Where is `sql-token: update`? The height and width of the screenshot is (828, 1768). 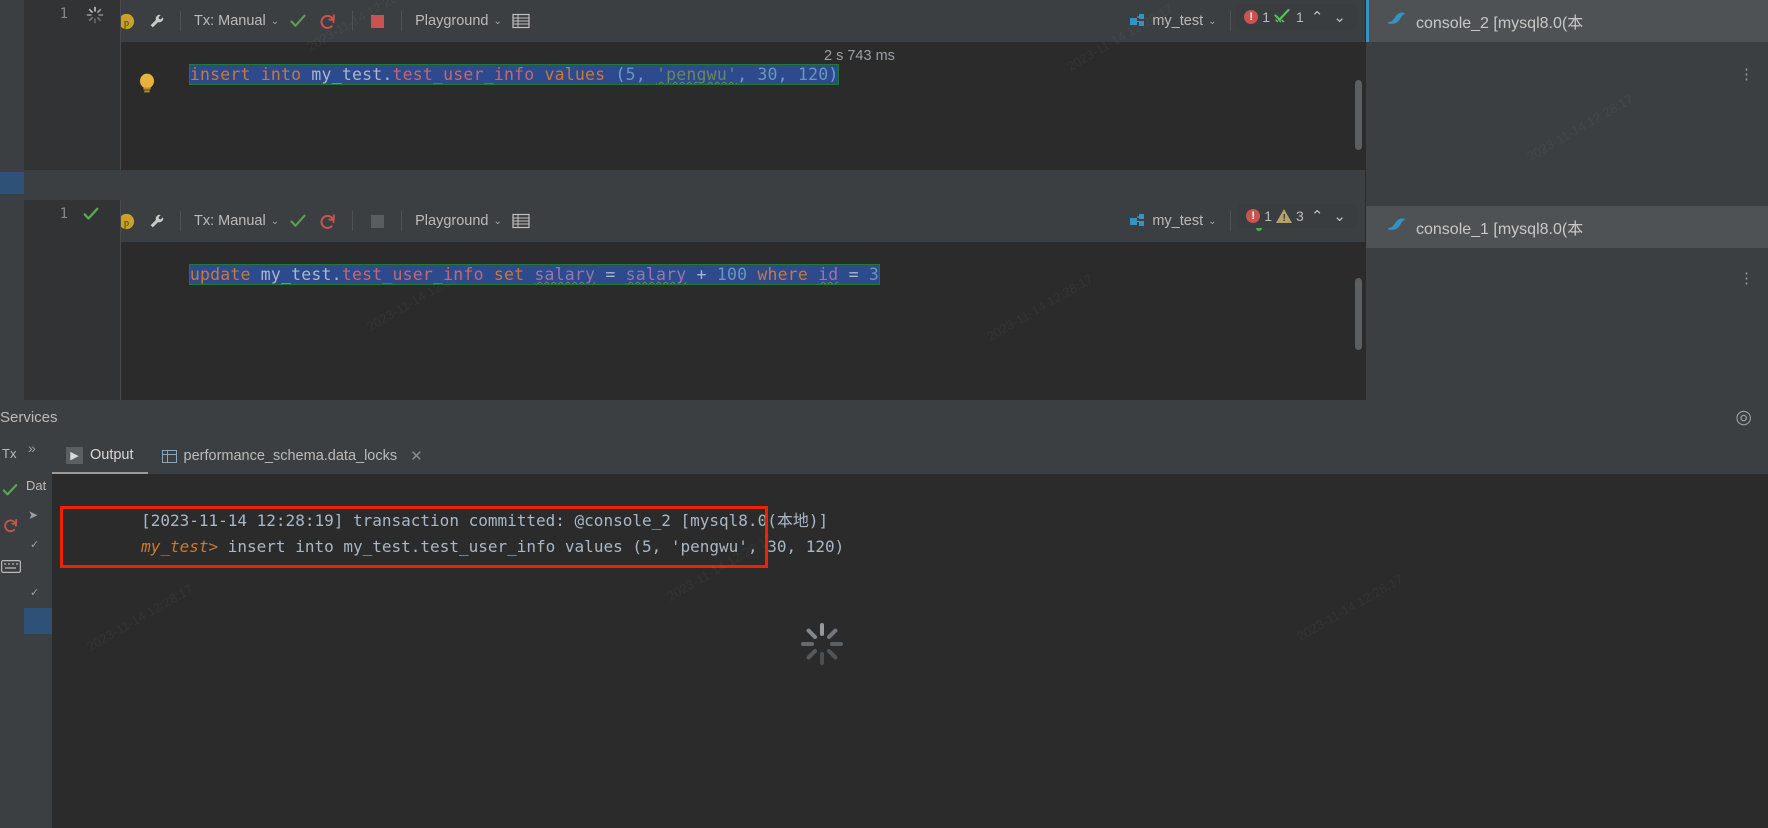 sql-token: update is located at coordinates (225, 274).